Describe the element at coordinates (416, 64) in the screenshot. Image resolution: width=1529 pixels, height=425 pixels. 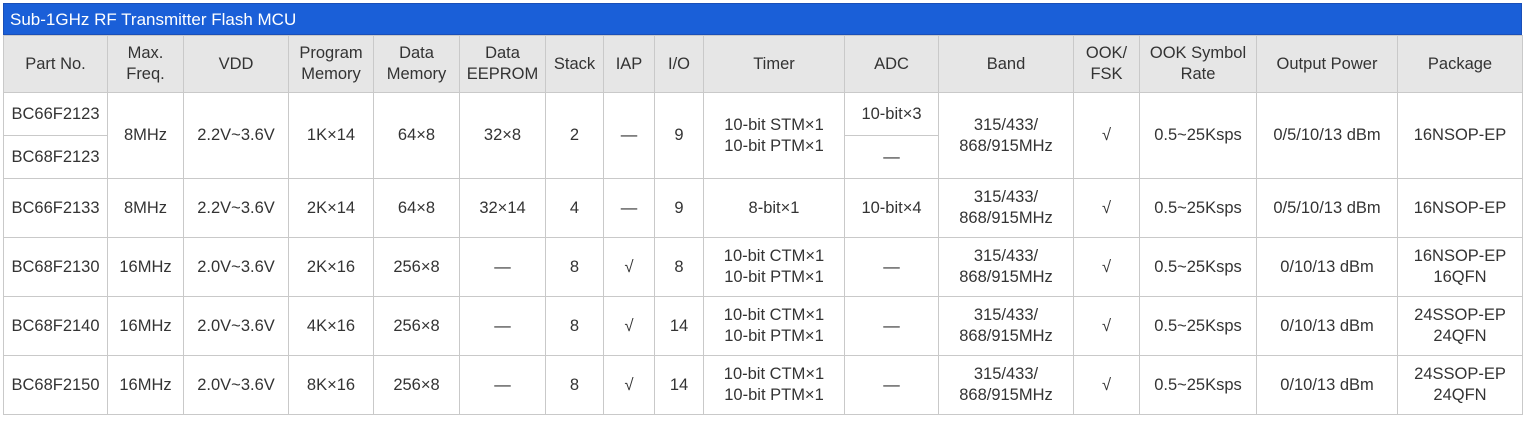
I see `header-data-memory: Data Memory` at that location.